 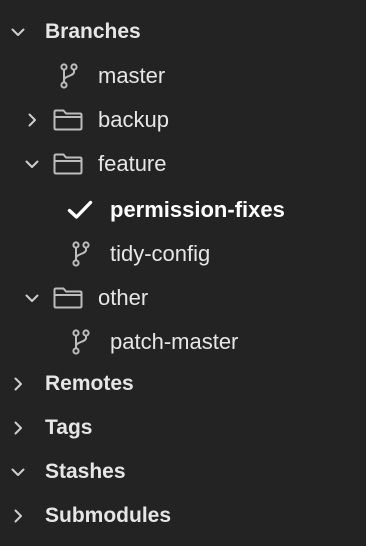 I want to click on checkmark-icon, so click(x=80, y=210).